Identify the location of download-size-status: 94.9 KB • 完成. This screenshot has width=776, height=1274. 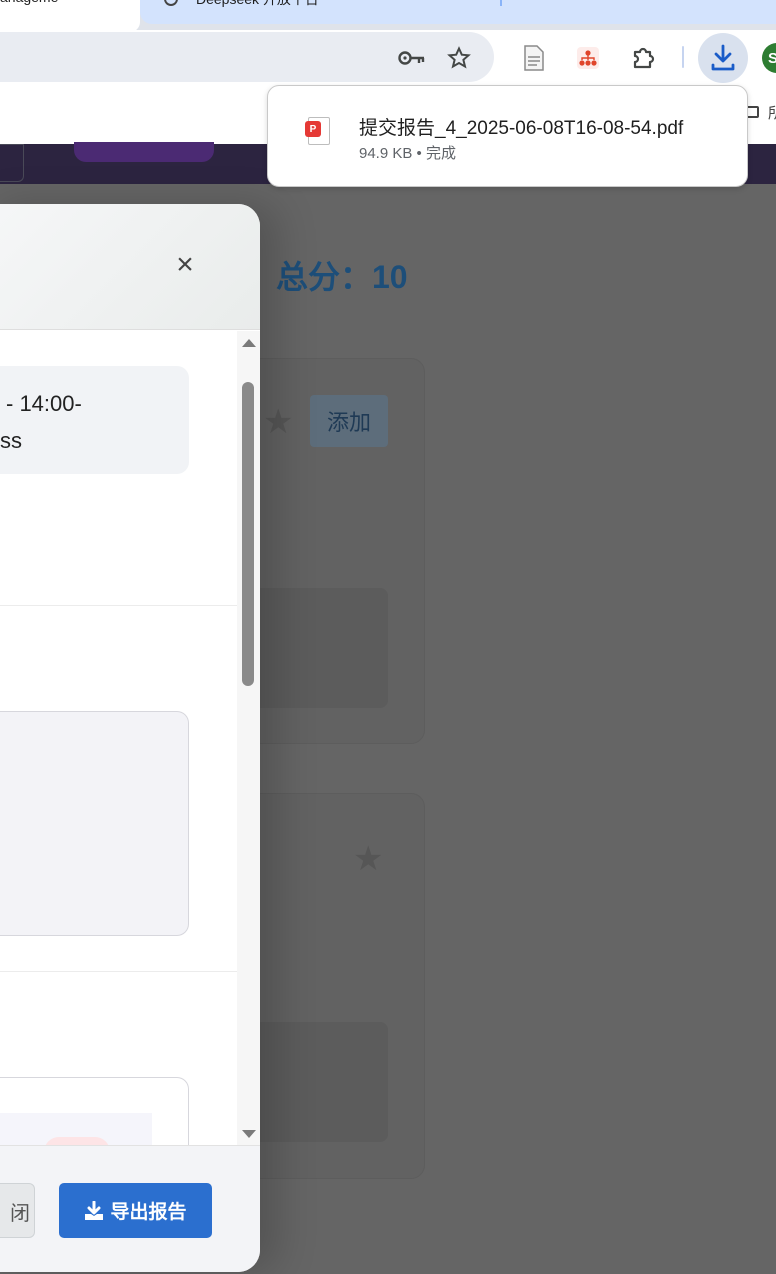
(407, 153).